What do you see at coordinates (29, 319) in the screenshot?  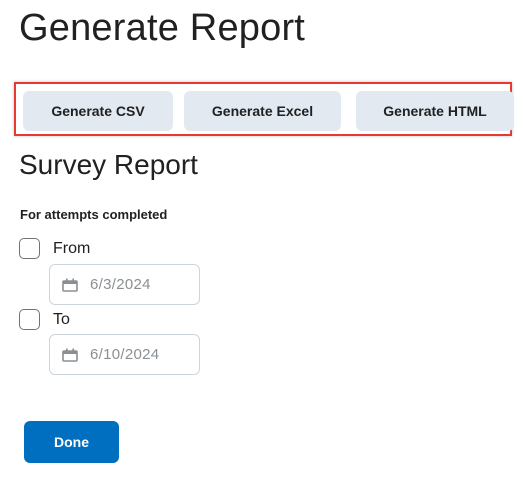 I see `to-checkbox` at bounding box center [29, 319].